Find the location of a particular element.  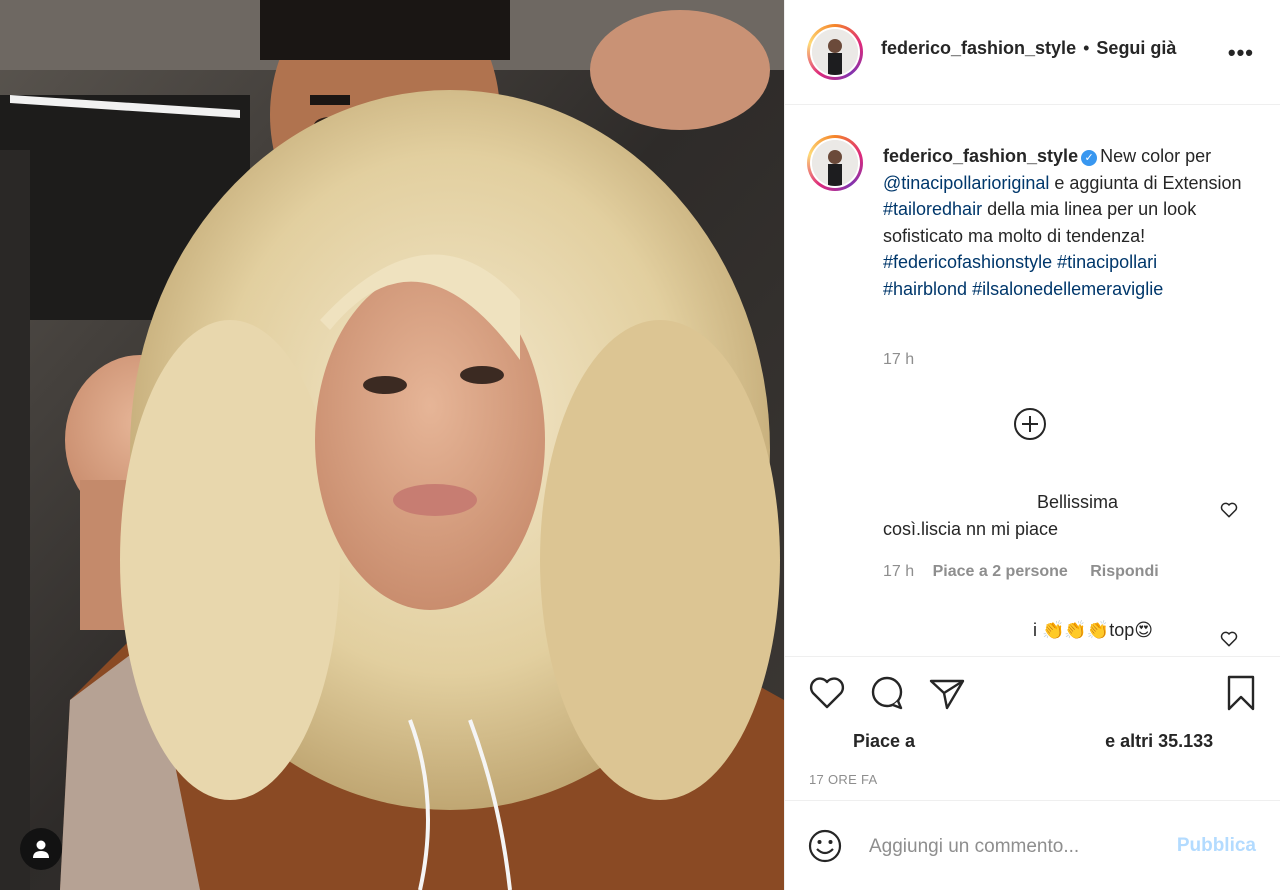

comment-bubble-icon is located at coordinates (887, 693).